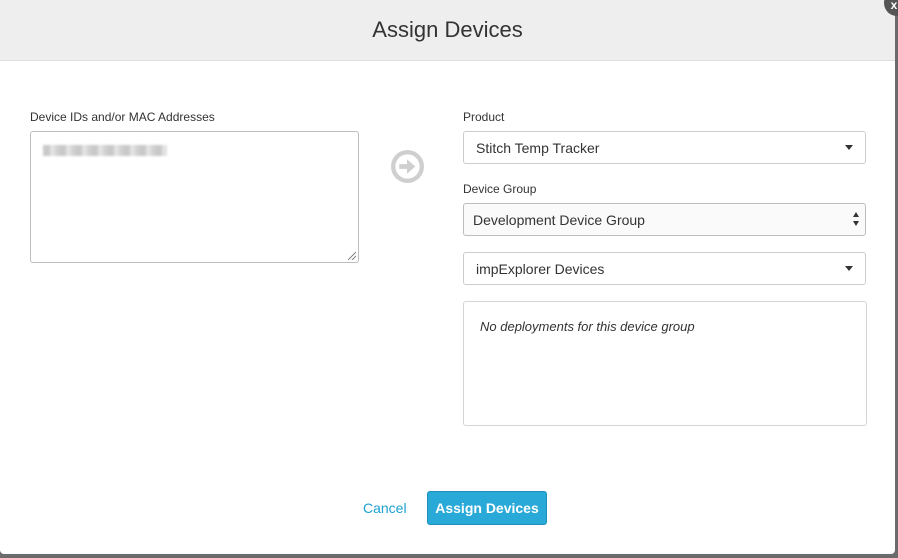 This screenshot has height=558, width=898. Describe the element at coordinates (122, 117) in the screenshot. I see `device-ids-label: Device IDs and/or MAC Addresses` at that location.